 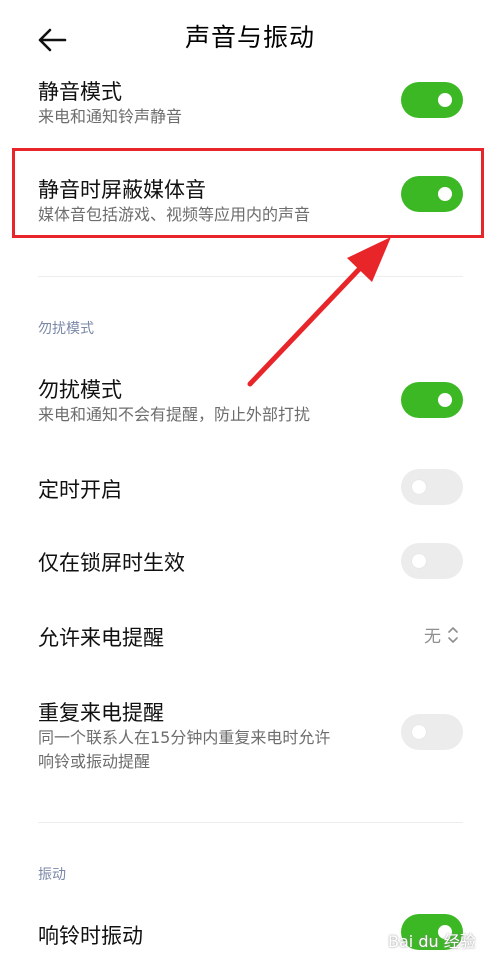 What do you see at coordinates (80, 92) in the screenshot?
I see `silent-mode-title: 静音模式` at bounding box center [80, 92].